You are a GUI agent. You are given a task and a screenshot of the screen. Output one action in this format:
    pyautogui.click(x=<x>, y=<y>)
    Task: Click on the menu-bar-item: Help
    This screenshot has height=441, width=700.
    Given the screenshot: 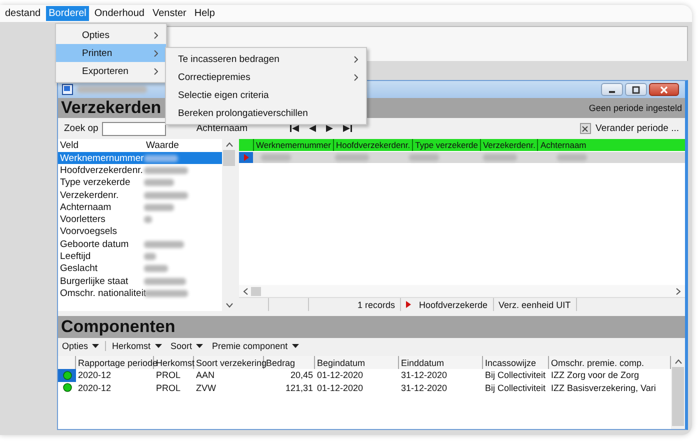 What is the action you would take?
    pyautogui.click(x=204, y=13)
    